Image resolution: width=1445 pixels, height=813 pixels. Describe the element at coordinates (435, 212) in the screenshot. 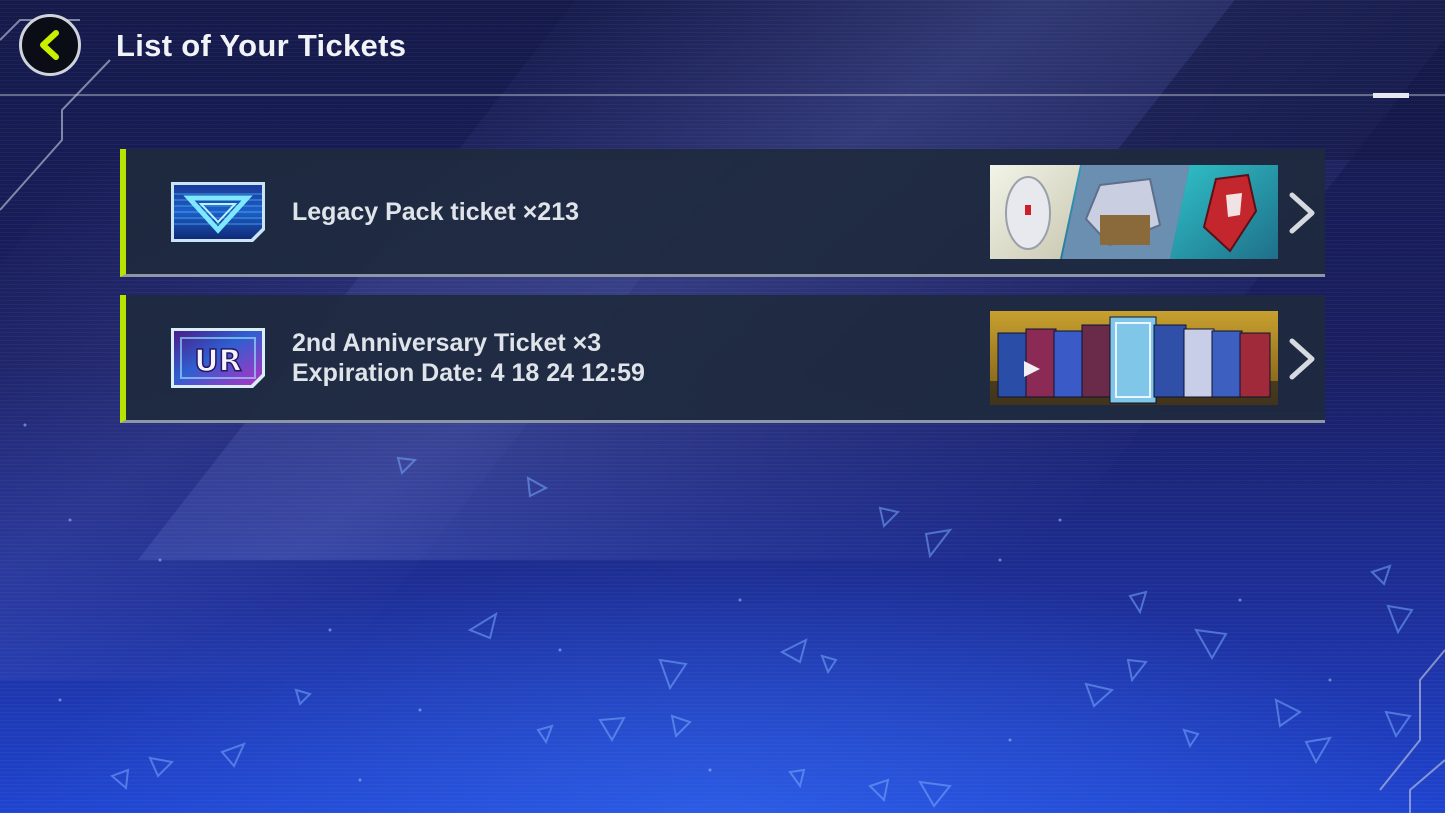

I see `ticket-label: Legacy Pack ticket ×213` at that location.